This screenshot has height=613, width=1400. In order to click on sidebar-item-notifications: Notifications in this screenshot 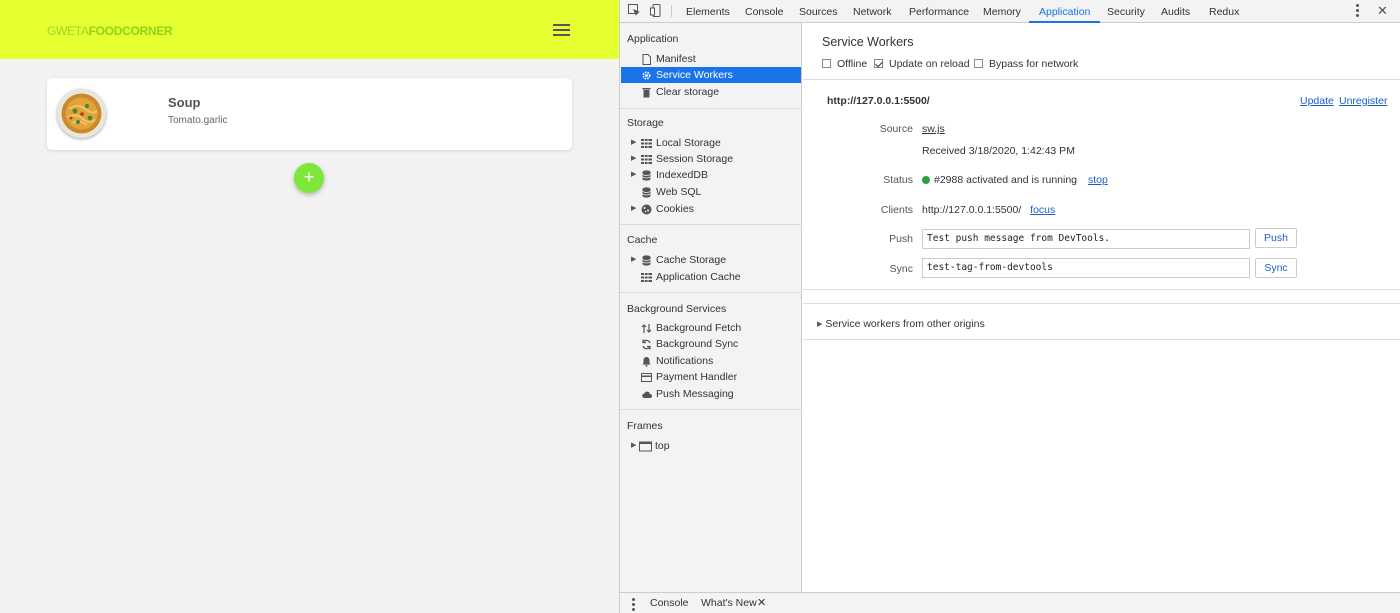, I will do `click(711, 361)`.